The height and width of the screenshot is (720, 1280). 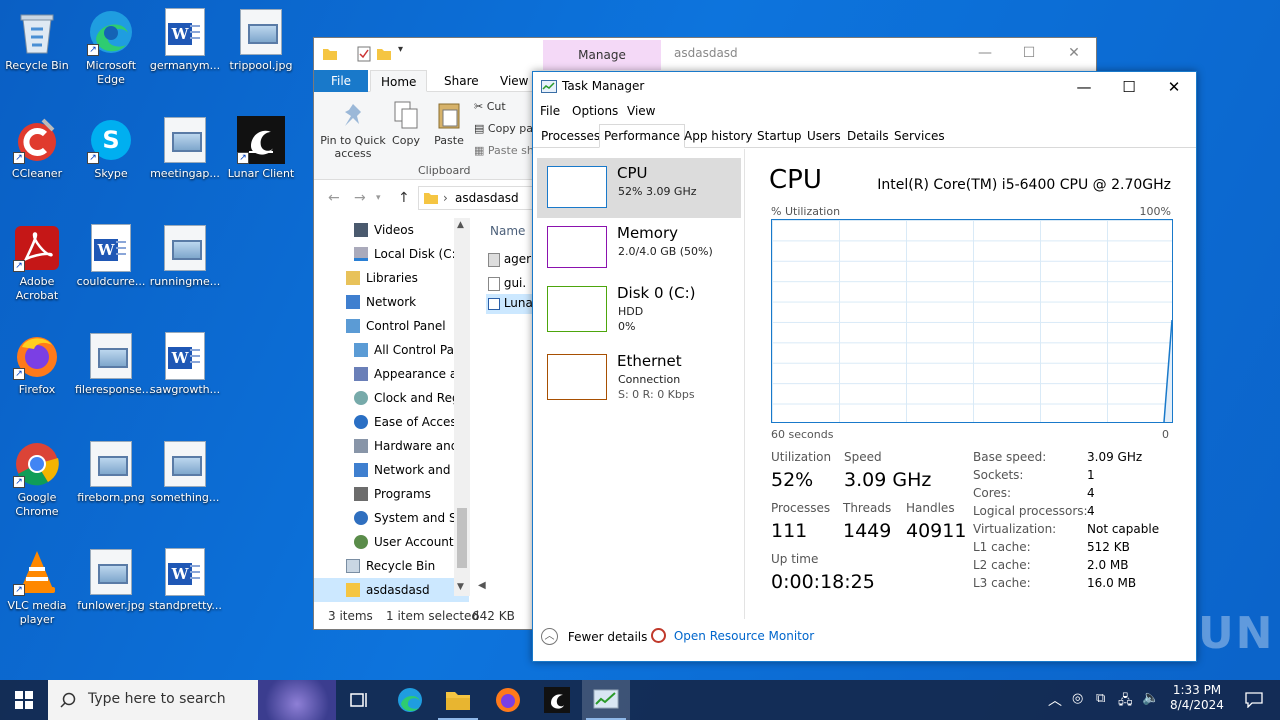 What do you see at coordinates (391, 278) in the screenshot?
I see `tree-item-libraries: Libraries` at bounding box center [391, 278].